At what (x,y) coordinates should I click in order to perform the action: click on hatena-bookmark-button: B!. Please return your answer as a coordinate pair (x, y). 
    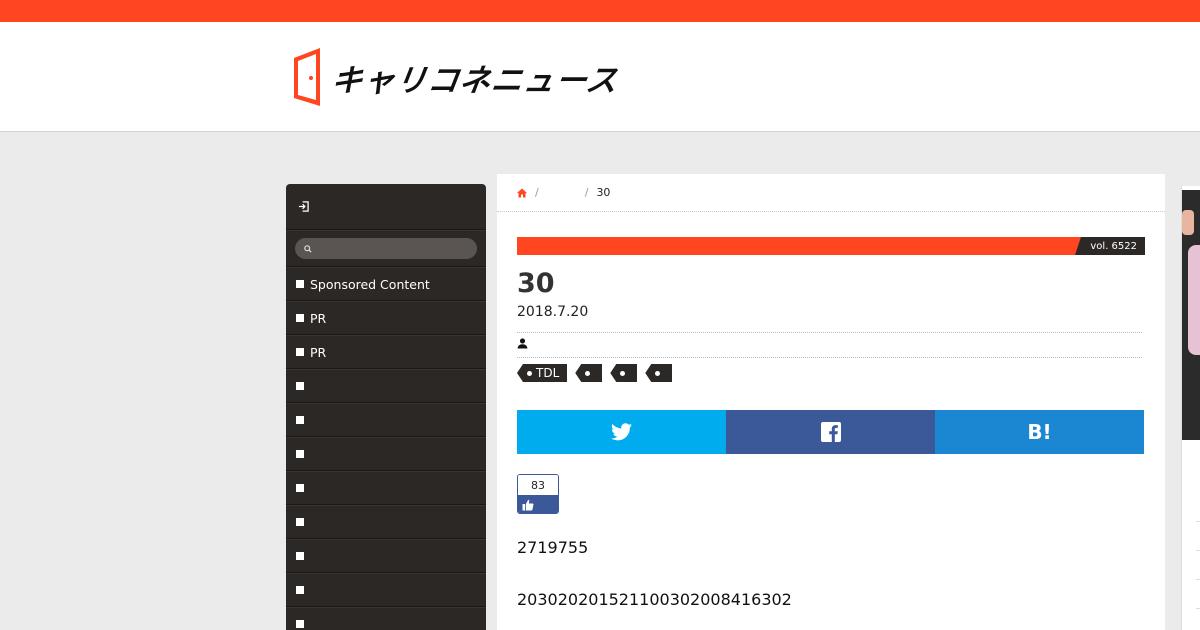
    Looking at the image, I should click on (1039, 432).